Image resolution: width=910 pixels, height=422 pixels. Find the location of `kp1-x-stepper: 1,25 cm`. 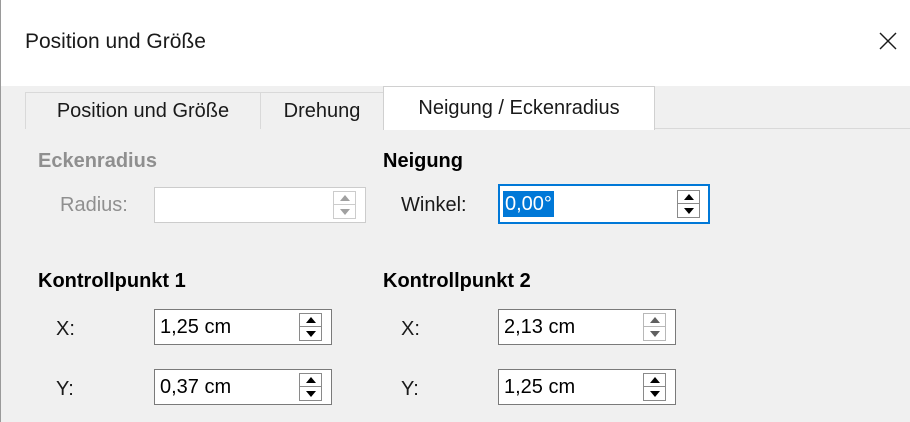

kp1-x-stepper: 1,25 cm is located at coordinates (243, 327).